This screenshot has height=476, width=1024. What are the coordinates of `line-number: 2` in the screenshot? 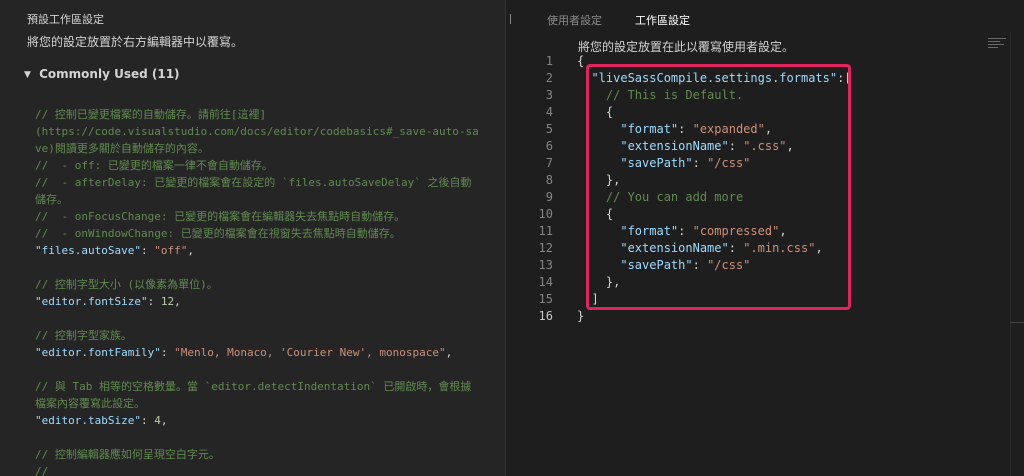 It's located at (549, 78).